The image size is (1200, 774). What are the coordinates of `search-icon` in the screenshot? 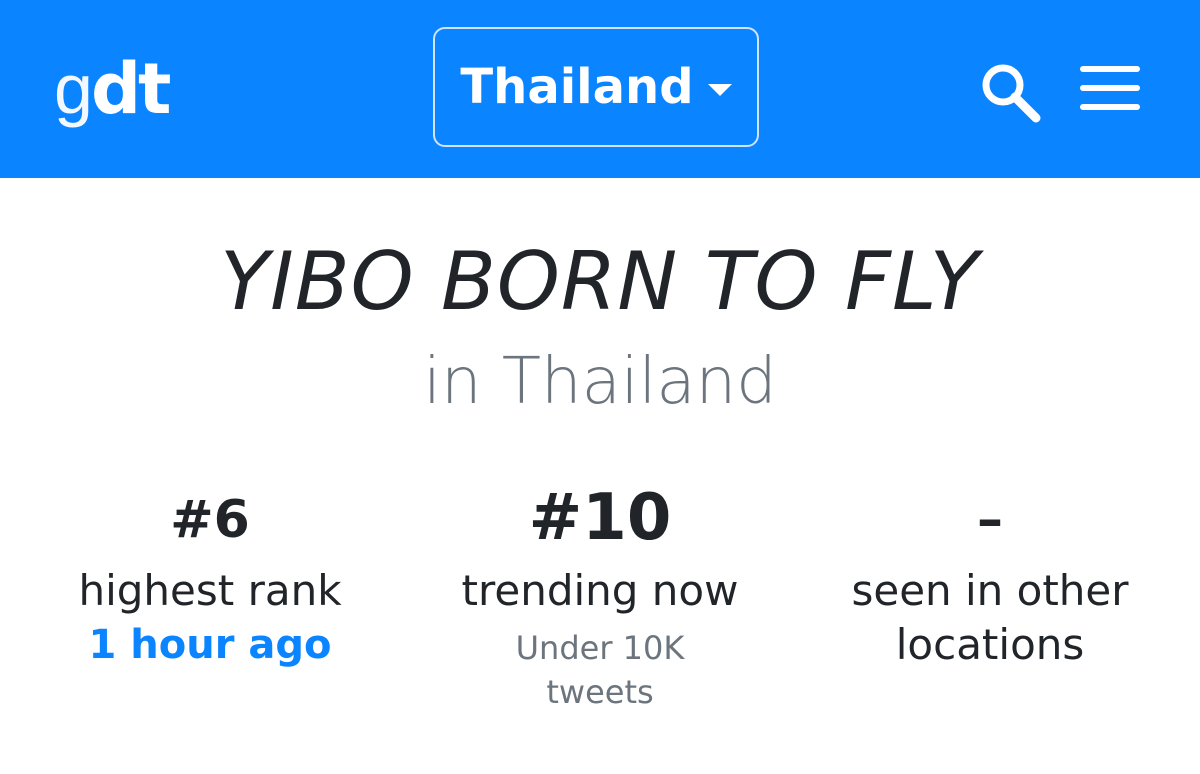 It's located at (1010, 92).